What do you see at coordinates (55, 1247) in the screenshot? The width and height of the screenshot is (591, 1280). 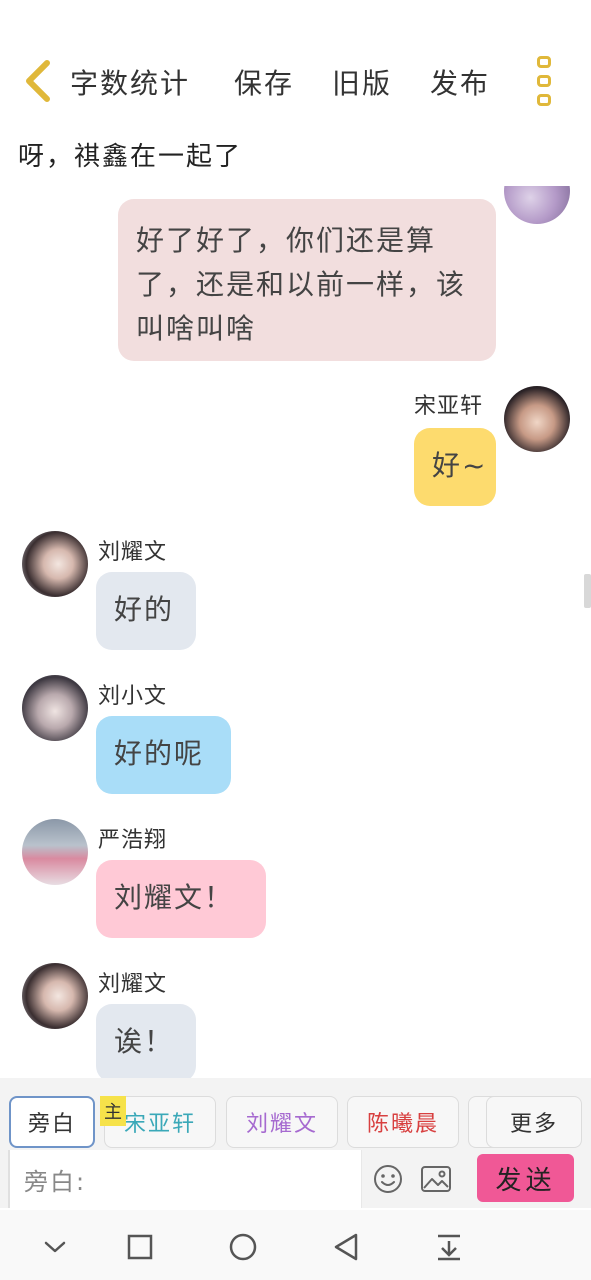 I see `chevron-down-icon` at bounding box center [55, 1247].